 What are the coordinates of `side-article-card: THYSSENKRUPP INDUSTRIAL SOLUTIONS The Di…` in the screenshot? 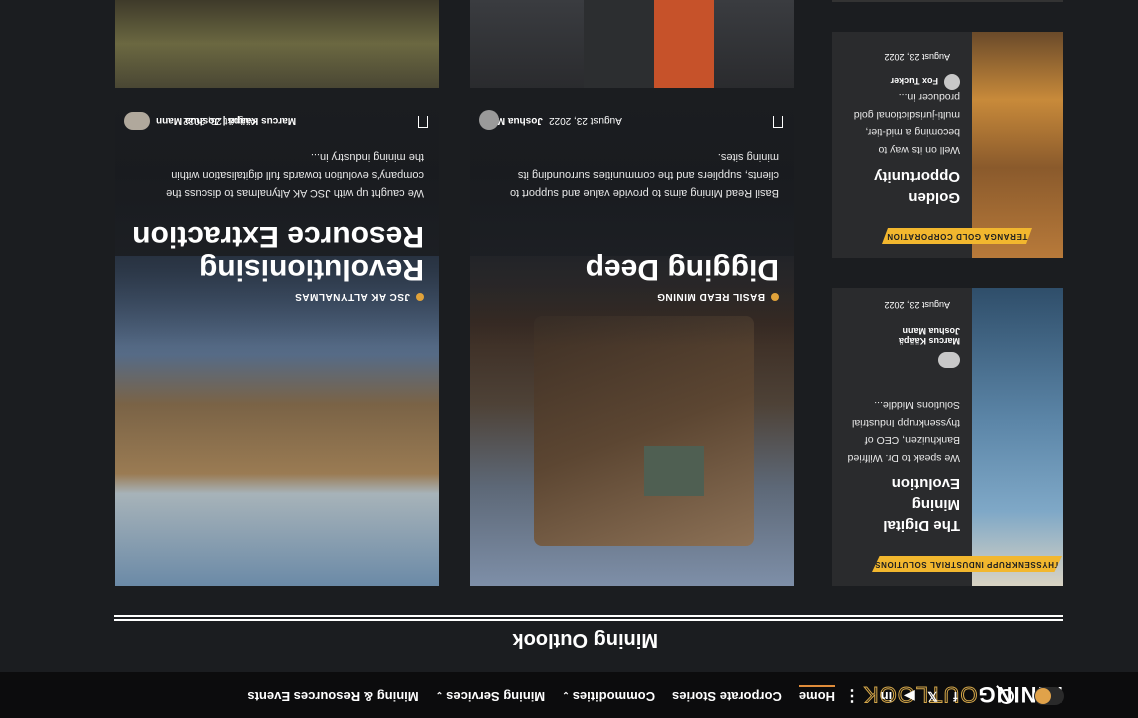 It's located at (947, 437).